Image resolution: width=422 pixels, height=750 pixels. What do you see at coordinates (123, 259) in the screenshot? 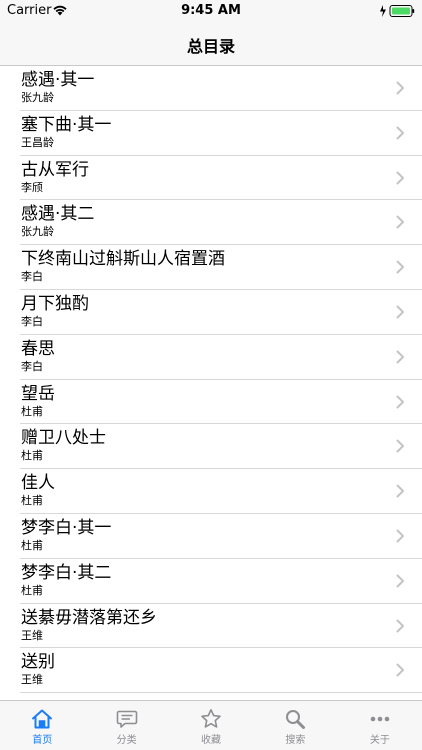
I see `poem-title: 下终南山过斛斯山人宿置酒` at bounding box center [123, 259].